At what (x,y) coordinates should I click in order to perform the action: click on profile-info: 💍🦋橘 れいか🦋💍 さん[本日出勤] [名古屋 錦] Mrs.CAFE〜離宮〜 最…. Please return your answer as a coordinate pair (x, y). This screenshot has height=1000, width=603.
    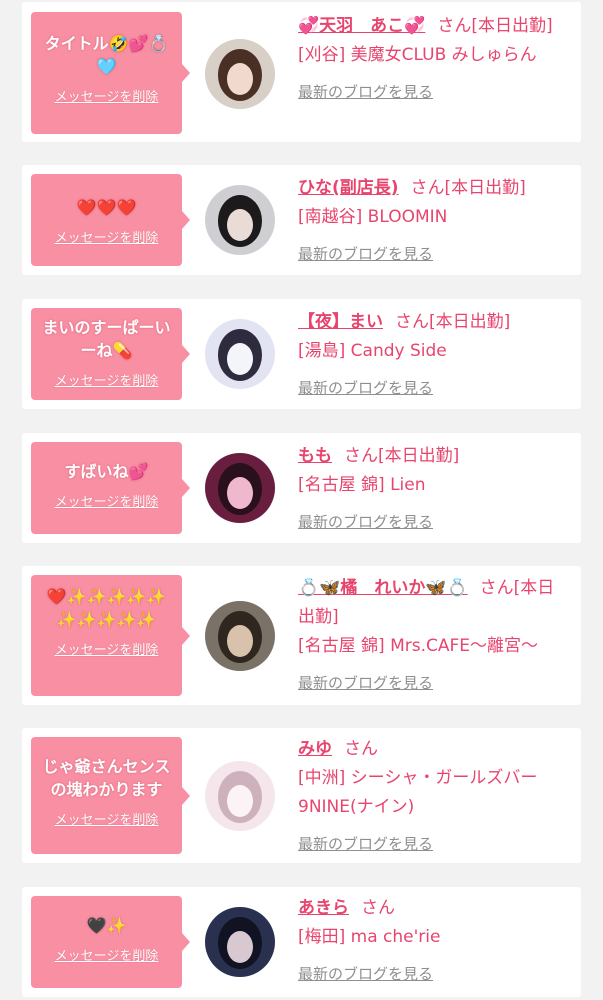
    Looking at the image, I should click on (434, 636).